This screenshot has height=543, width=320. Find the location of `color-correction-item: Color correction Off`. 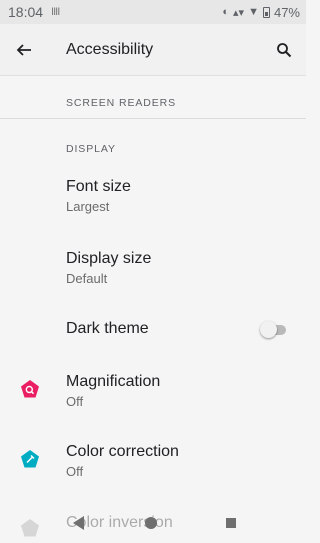

color-correction-item: Color correction Off is located at coordinates (153, 461).